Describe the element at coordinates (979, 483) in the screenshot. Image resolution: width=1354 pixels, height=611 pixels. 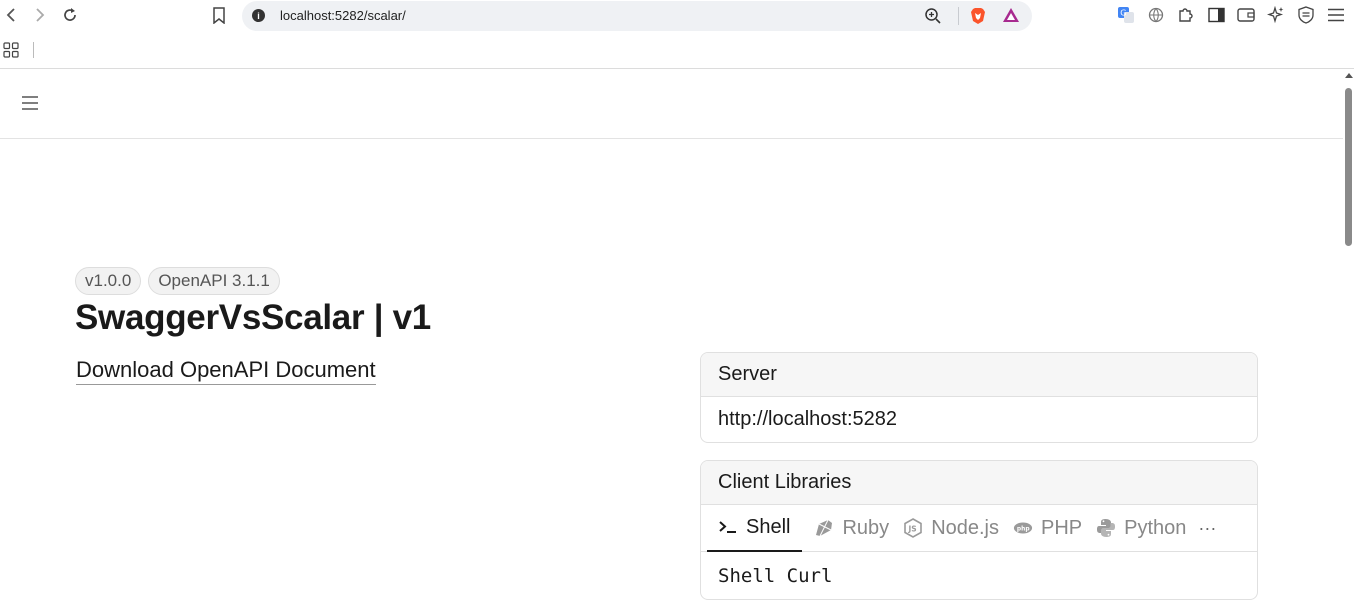
I see `client-libraries-heading: Client Libraries` at that location.